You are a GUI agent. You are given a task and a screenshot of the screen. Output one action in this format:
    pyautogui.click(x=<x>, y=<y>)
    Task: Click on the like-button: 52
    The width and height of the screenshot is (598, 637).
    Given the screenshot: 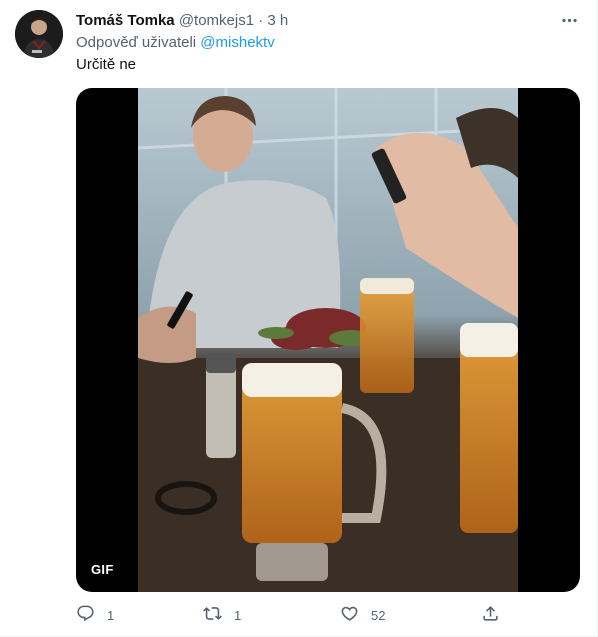 What is the action you would take?
    pyautogui.click(x=362, y=615)
    